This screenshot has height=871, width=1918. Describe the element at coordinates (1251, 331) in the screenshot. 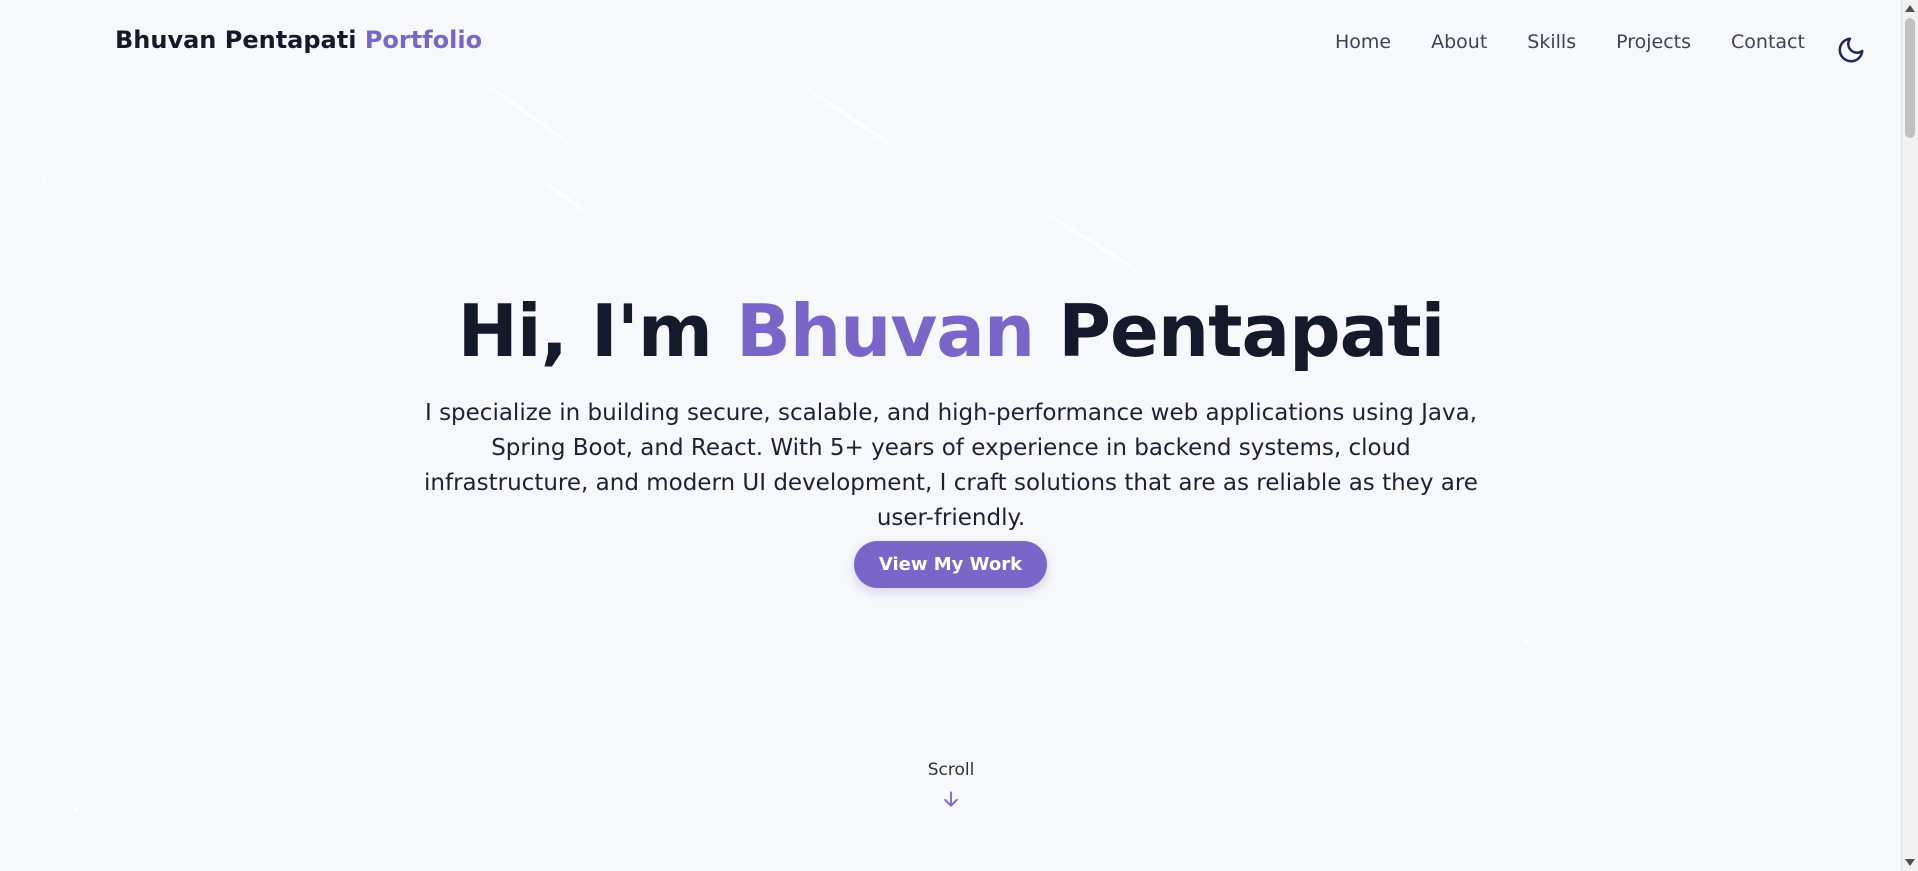

I see `hero-last-name: Pentapati` at that location.